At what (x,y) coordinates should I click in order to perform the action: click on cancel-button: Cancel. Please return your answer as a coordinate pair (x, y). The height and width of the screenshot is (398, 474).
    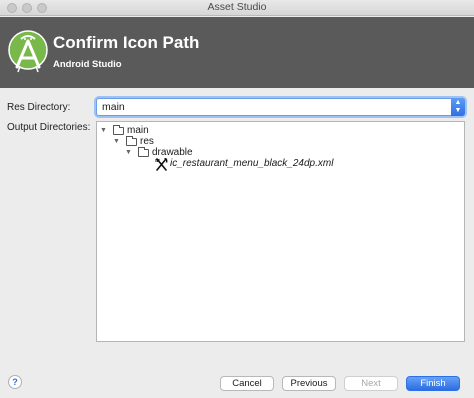
    Looking at the image, I should click on (247, 383).